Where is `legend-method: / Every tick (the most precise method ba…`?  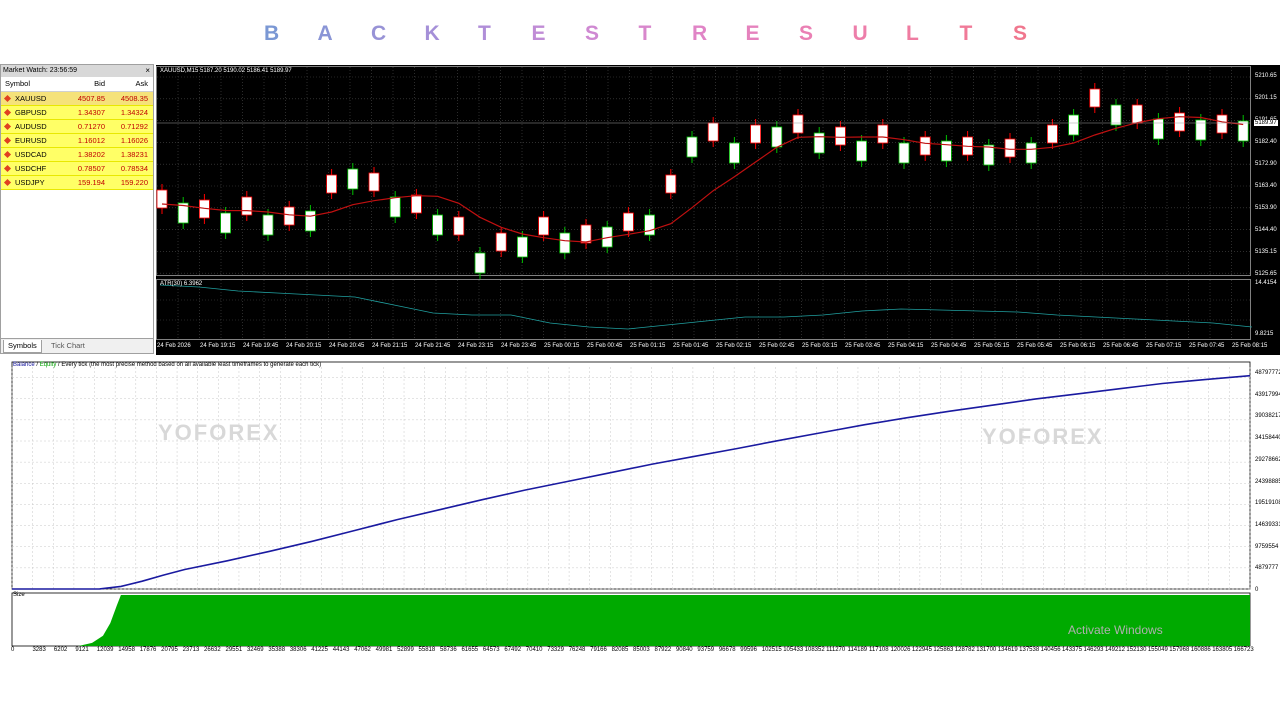 legend-method: / Every tick (the most precise method ba… is located at coordinates (189, 365).